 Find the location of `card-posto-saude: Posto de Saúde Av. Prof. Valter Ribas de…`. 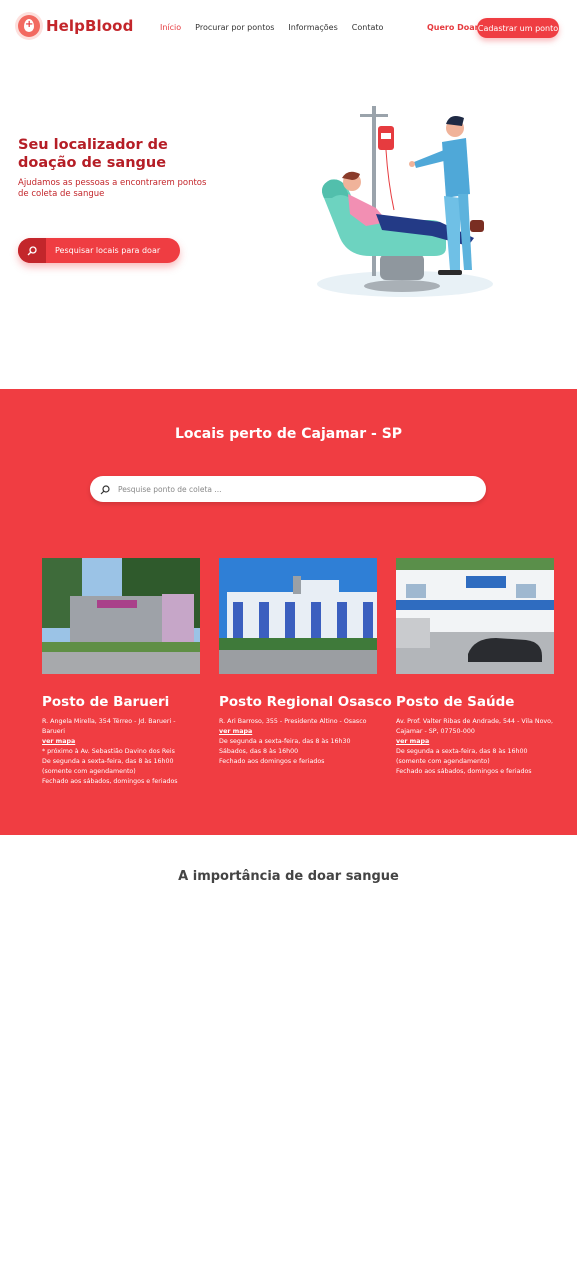

card-posto-saude: Posto de Saúde Av. Prof. Valter Ribas de… is located at coordinates (475, 667).